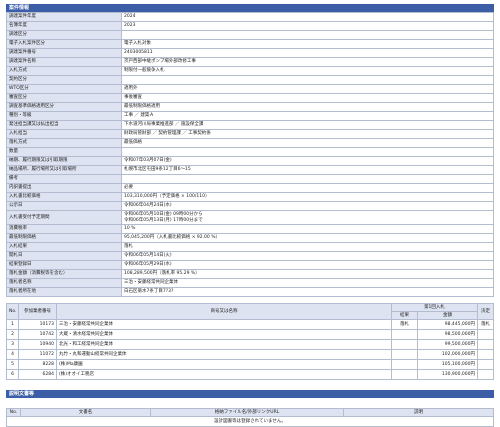 The width and height of the screenshot is (500, 427). What do you see at coordinates (434, 307) in the screenshot?
I see `col-round-1: 第1回入札` at bounding box center [434, 307].